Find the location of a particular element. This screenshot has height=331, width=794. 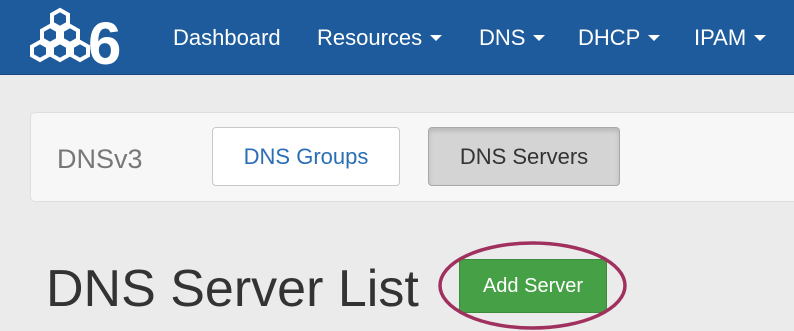

nav-ipam-dropdown: IPAM is located at coordinates (730, 38).